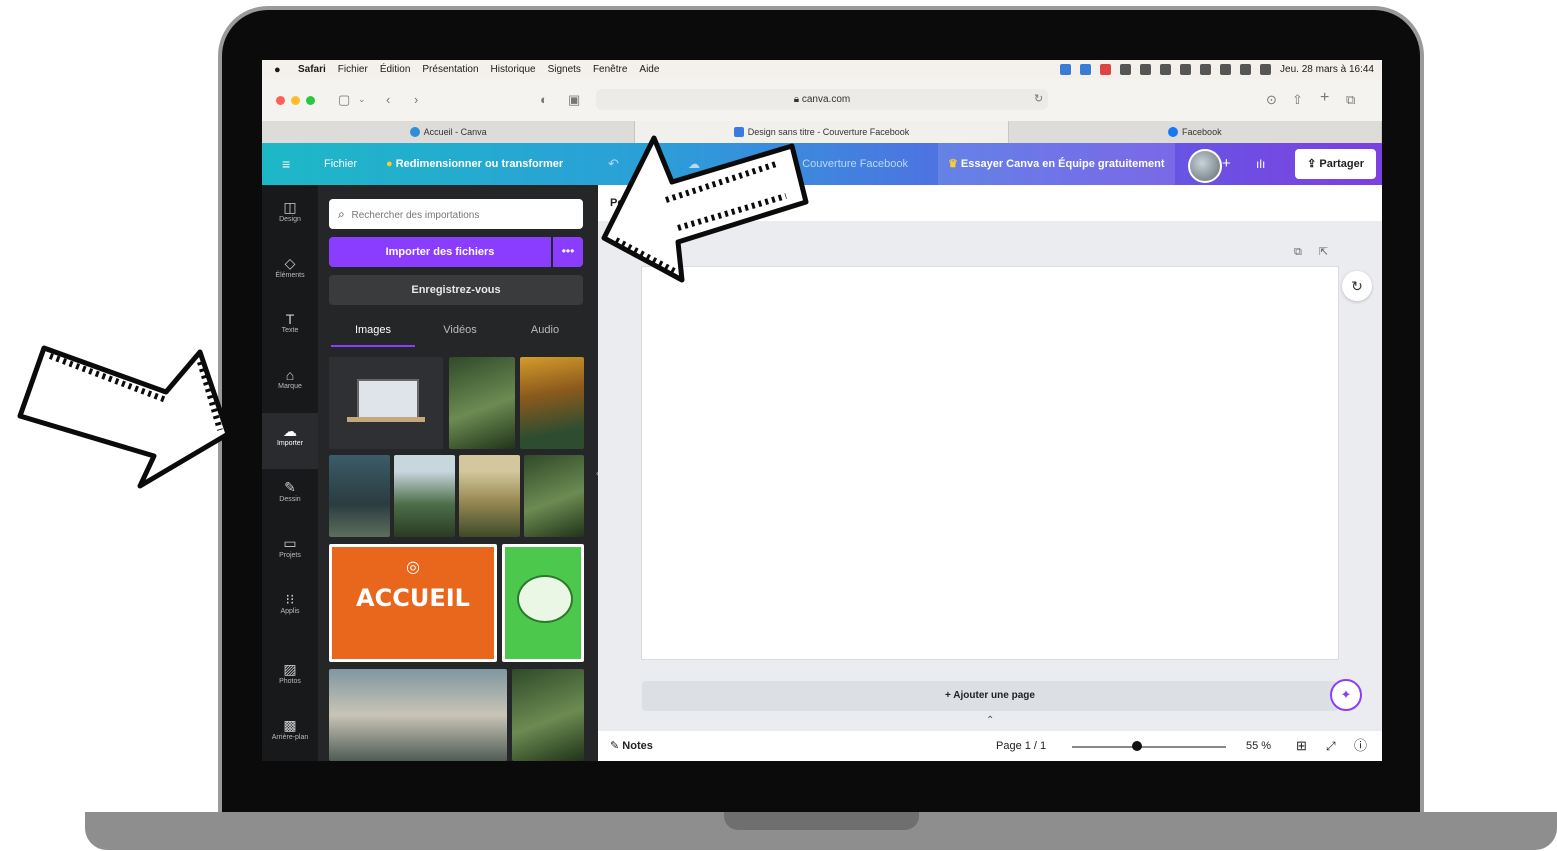 This screenshot has width=1557, height=851. Describe the element at coordinates (1271, 100) in the screenshot. I see `download-icon: ⊙` at that location.